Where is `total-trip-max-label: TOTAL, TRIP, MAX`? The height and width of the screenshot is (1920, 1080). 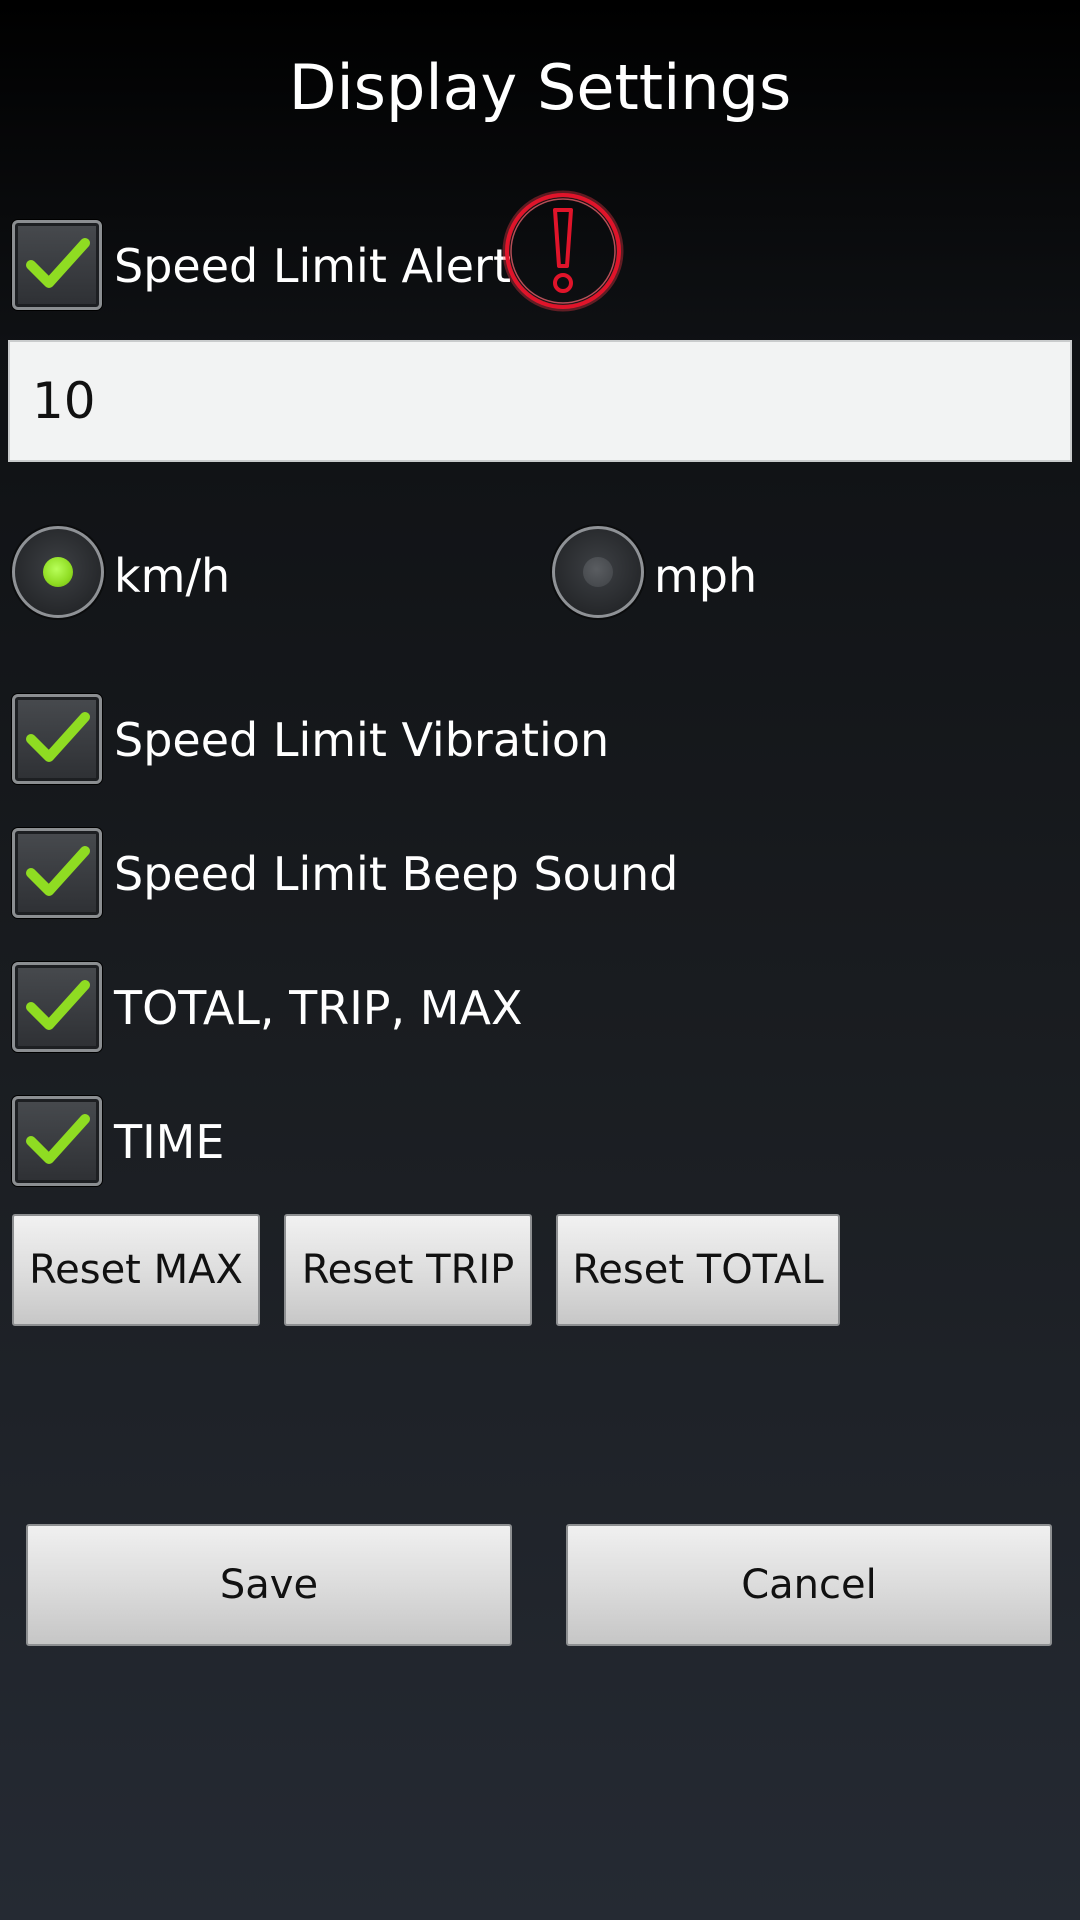 total-trip-max-label: TOTAL, TRIP, MAX is located at coordinates (318, 1008).